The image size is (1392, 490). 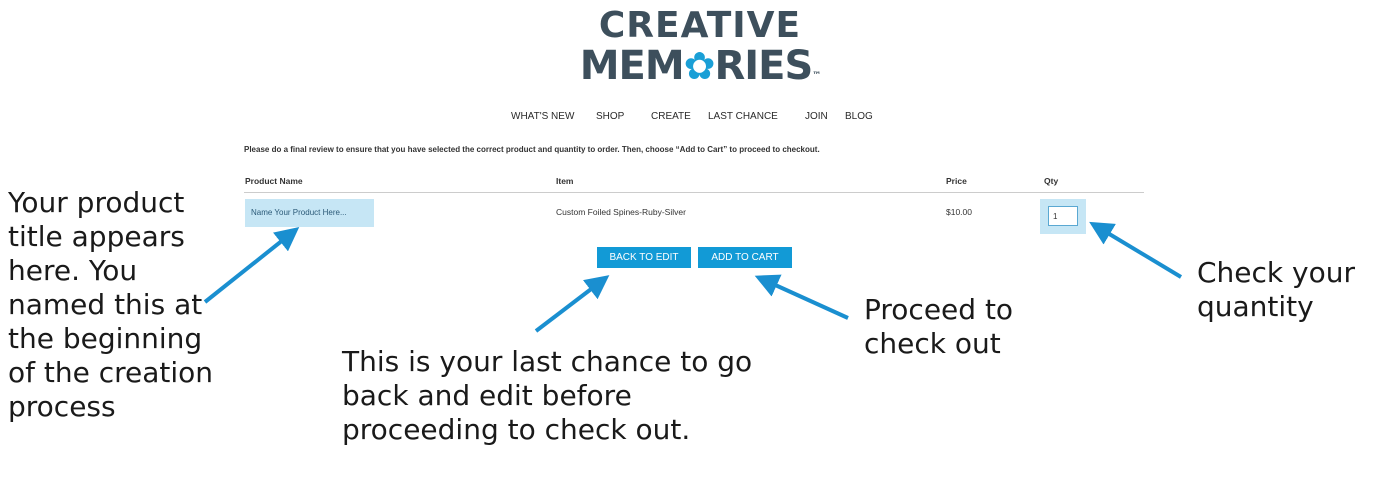 I want to click on flower-icon: ✿, so click(x=699, y=66).